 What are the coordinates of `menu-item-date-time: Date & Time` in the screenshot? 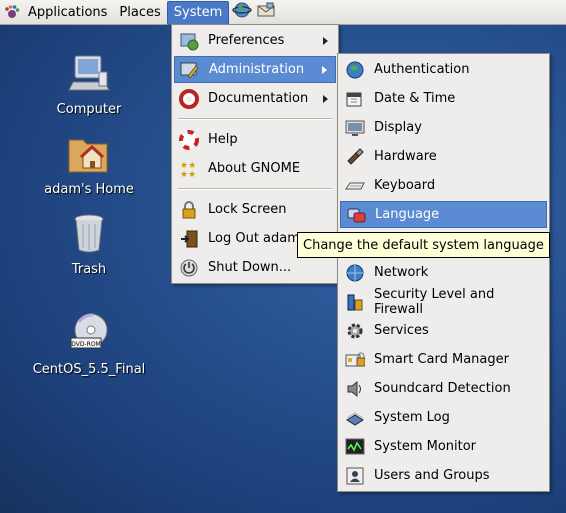 It's located at (443, 98).